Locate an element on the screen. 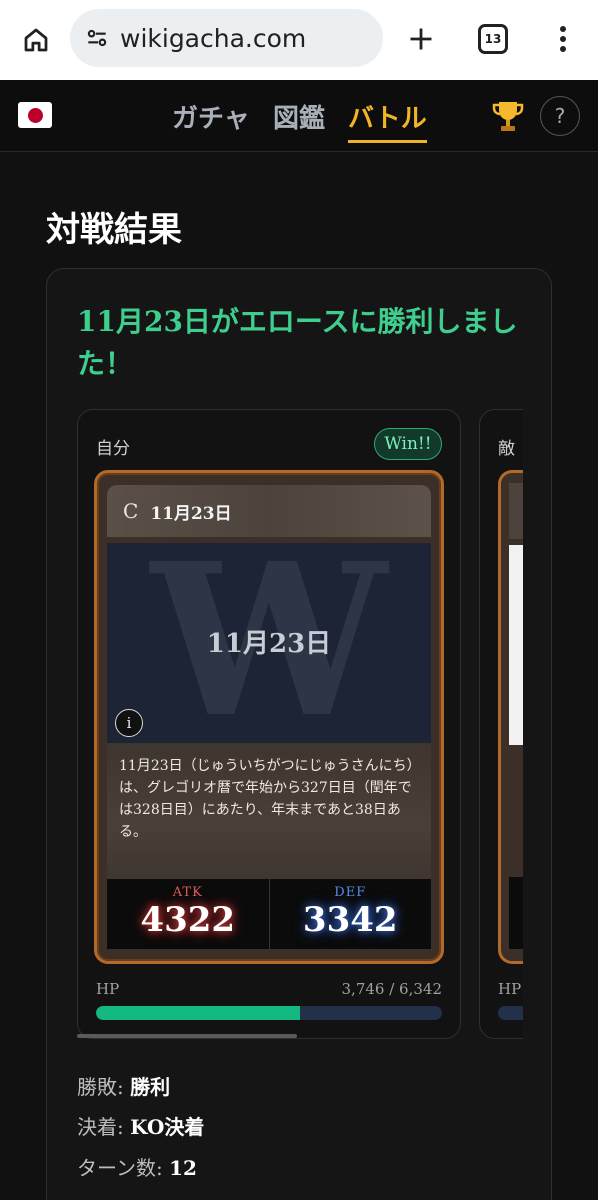  outcome-label: 勝敗: is located at coordinates (100, 1087).